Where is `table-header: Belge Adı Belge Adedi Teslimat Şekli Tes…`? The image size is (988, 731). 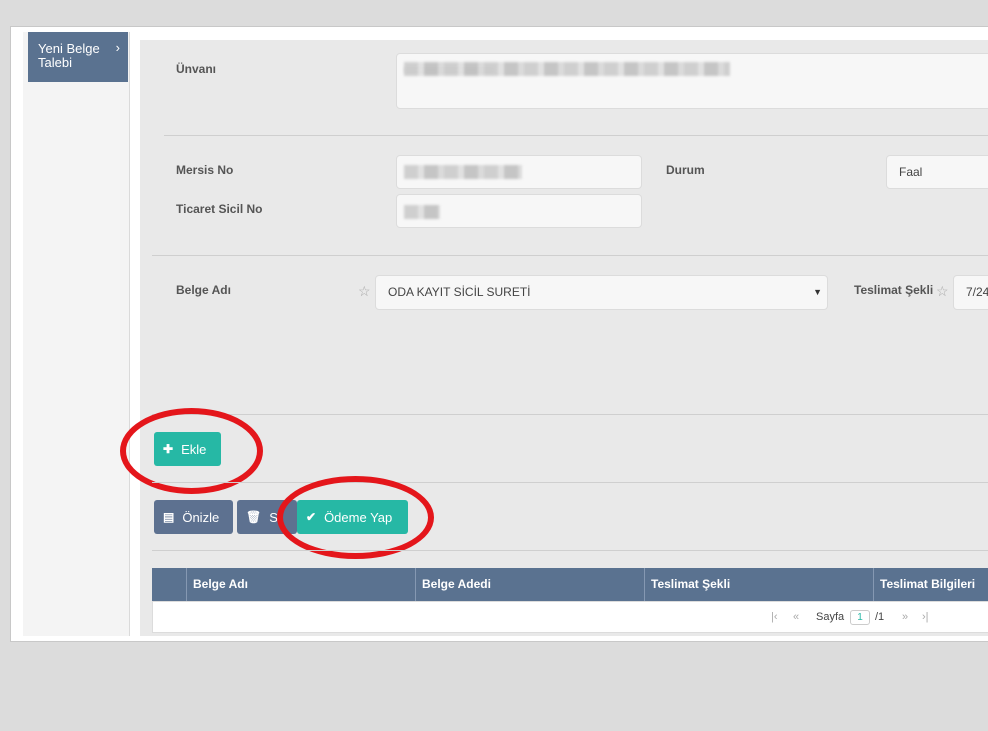
table-header: Belge Adı Belge Adedi Teslimat Şekli Tes… is located at coordinates (570, 584).